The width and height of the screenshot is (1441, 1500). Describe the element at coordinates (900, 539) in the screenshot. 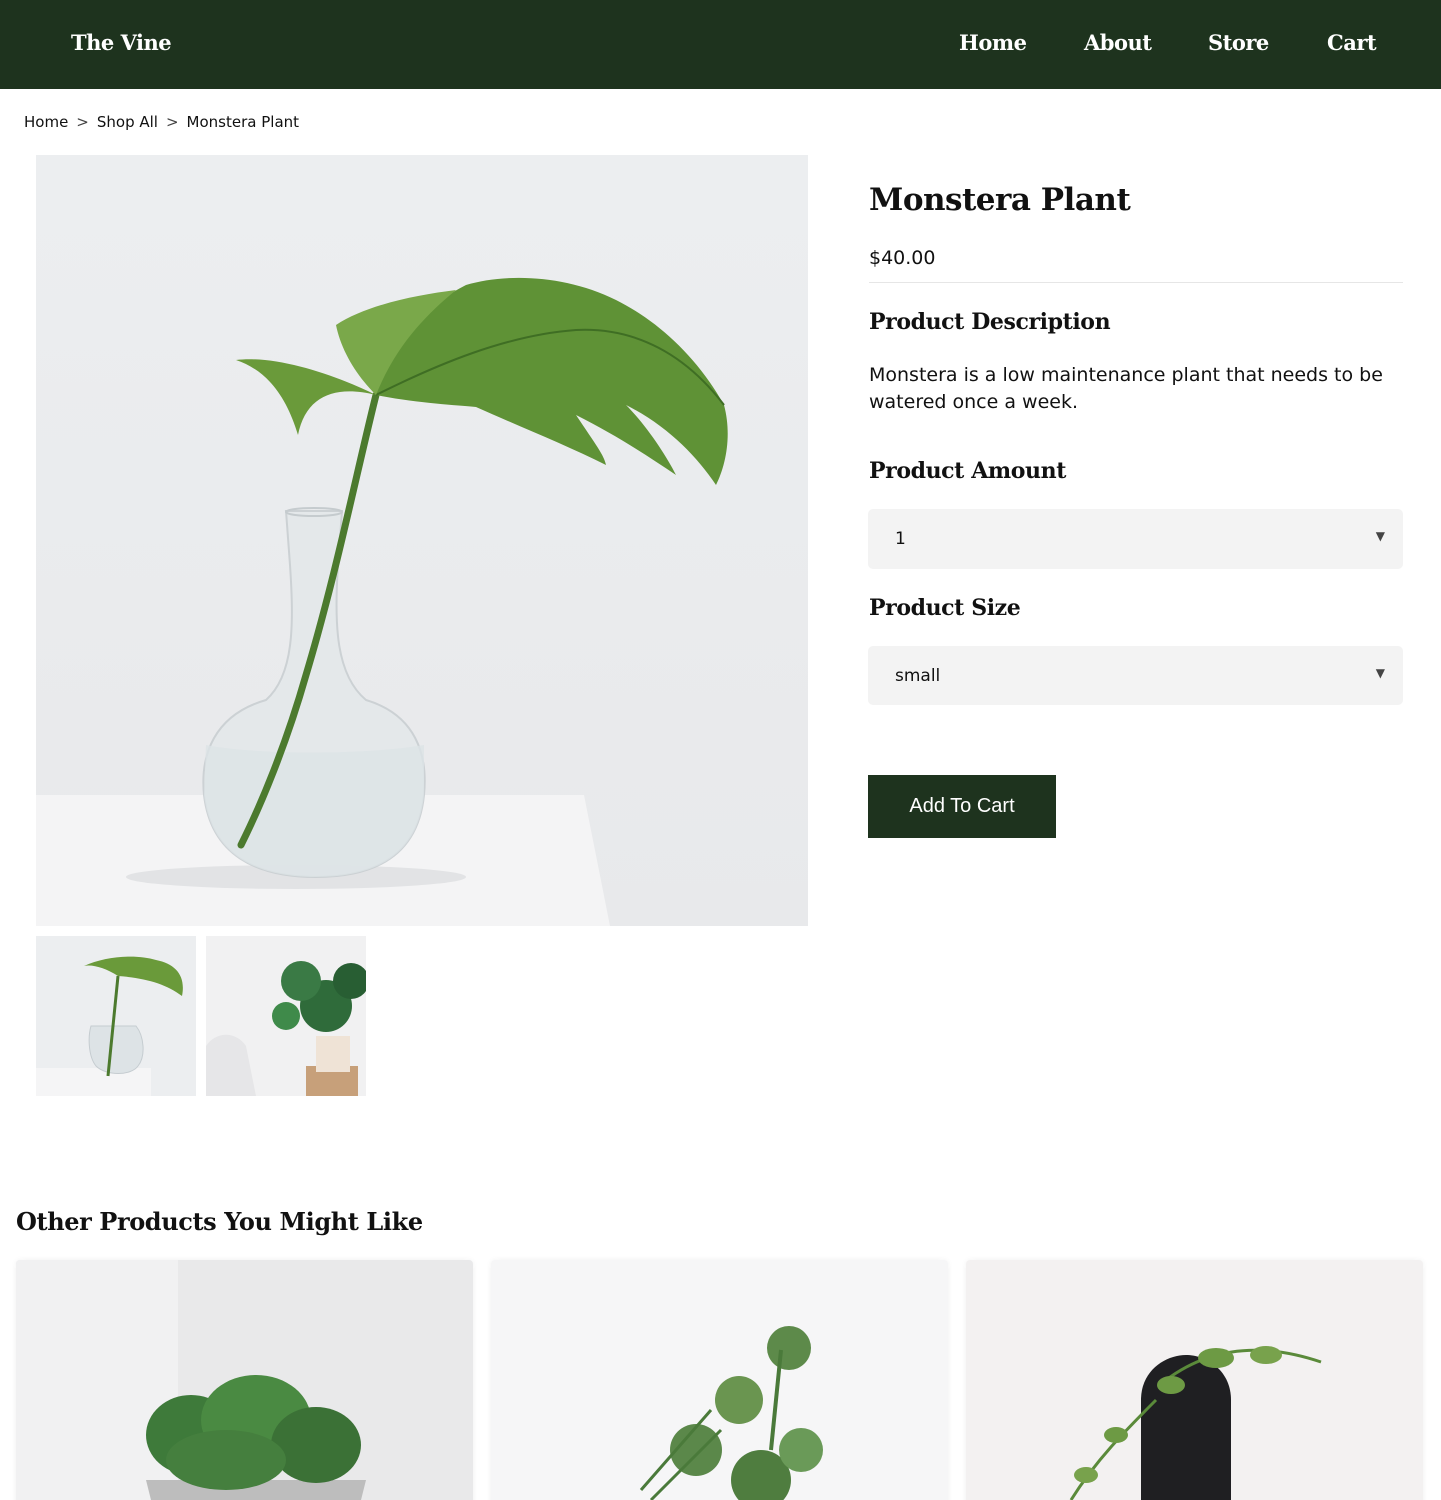

I see `product-amount-value: 1` at that location.